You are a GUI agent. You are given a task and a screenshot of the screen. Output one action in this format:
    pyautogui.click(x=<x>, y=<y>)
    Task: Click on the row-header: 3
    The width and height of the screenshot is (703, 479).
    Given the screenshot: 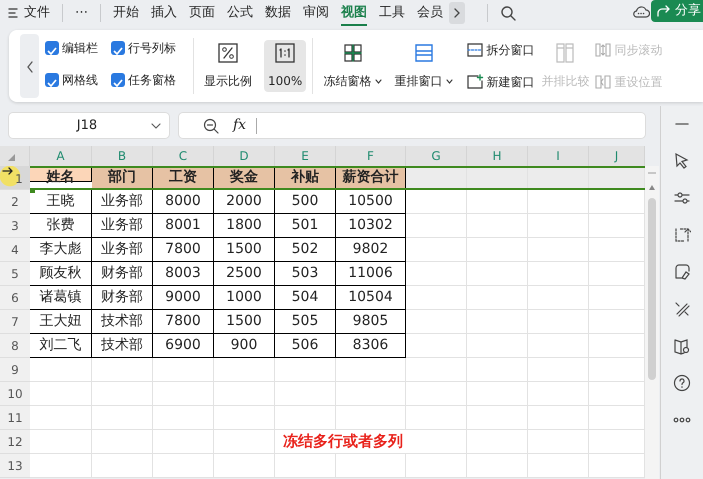 What is the action you would take?
    pyautogui.click(x=15, y=226)
    